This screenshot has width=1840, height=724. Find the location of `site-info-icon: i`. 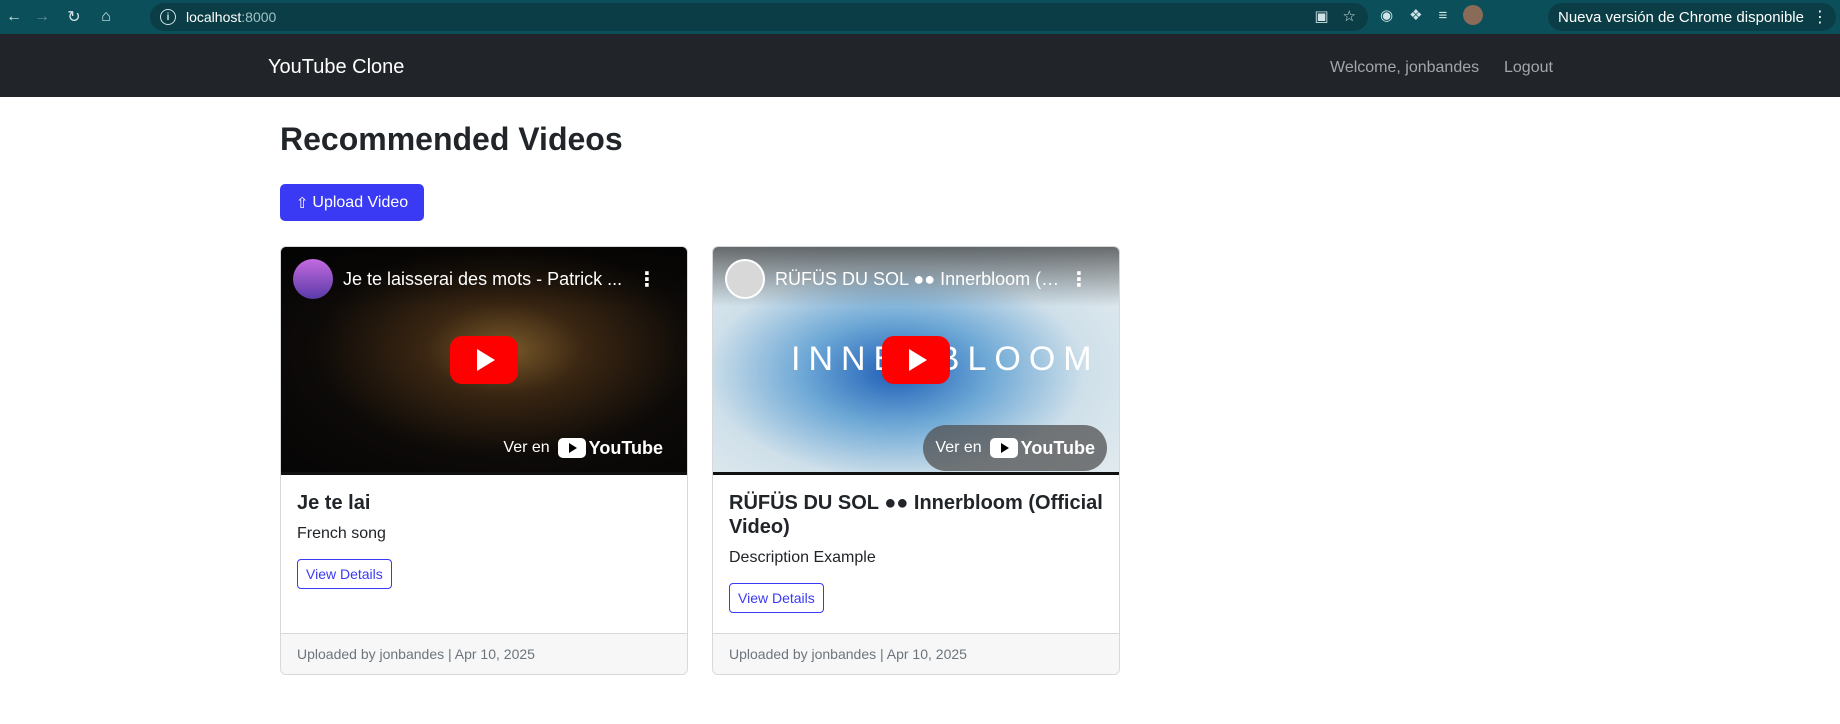

site-info-icon: i is located at coordinates (168, 17).